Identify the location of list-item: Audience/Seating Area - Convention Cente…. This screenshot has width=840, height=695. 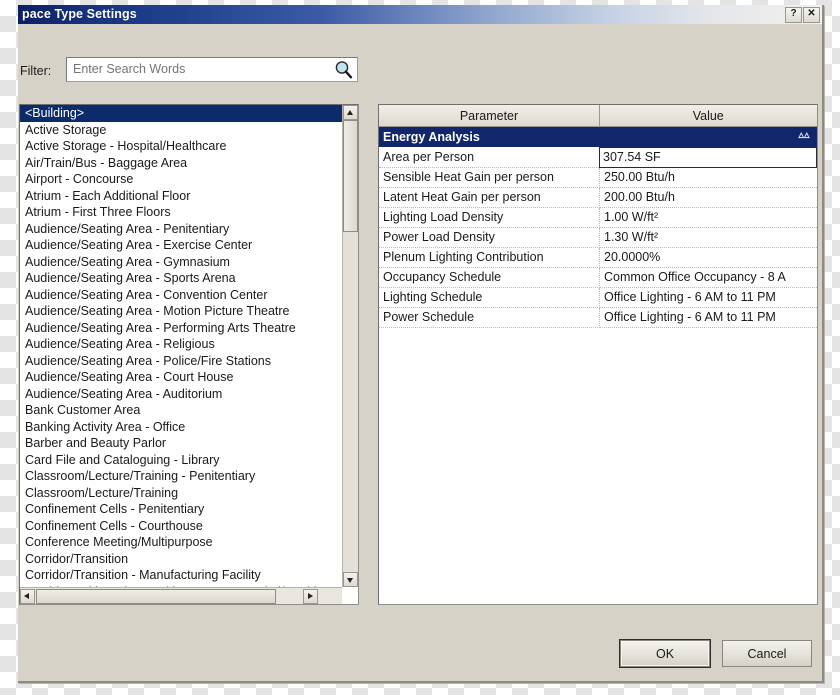
(181, 295).